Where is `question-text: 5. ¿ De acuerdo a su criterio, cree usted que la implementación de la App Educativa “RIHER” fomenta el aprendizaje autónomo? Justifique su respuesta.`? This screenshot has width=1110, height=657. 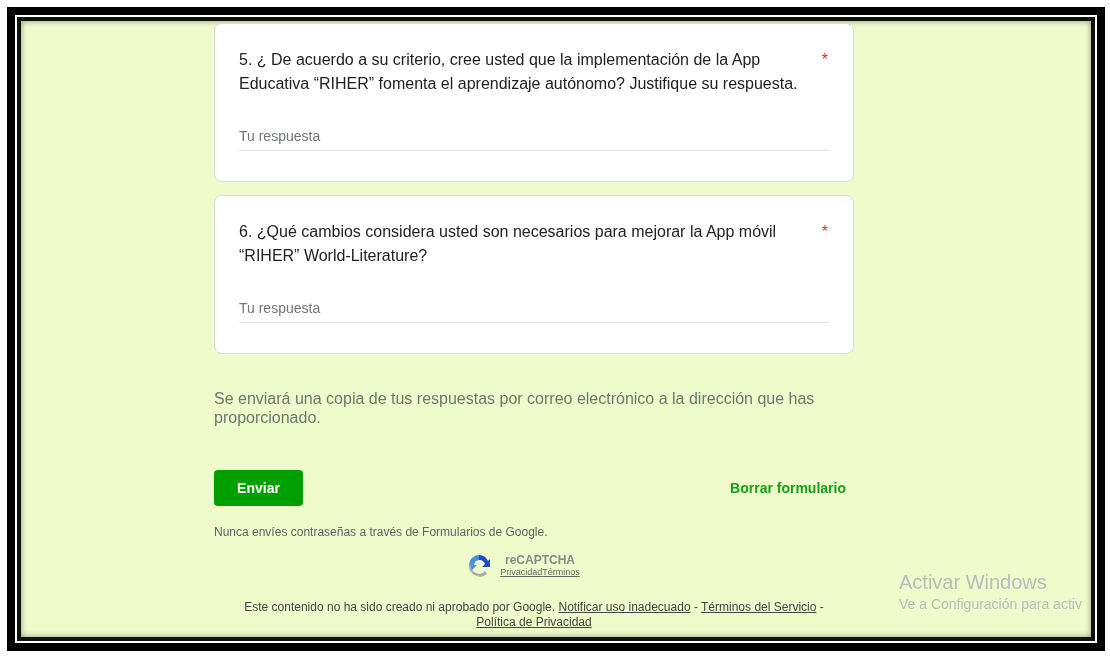
question-text: 5. ¿ De acuerdo a su criterio, cree usted que la implementación de la App Educativa “RIHER” fomenta el aprendizaje autónomo? Justifique su respuesta. is located at coordinates (519, 72).